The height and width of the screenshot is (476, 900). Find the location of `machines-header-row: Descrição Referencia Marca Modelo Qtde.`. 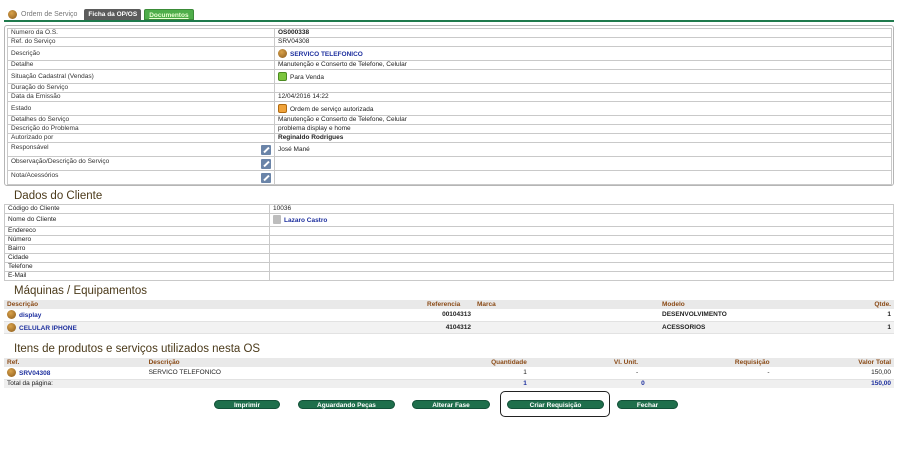

machines-header-row: Descrição Referencia Marca Modelo Qtde. is located at coordinates (449, 304).